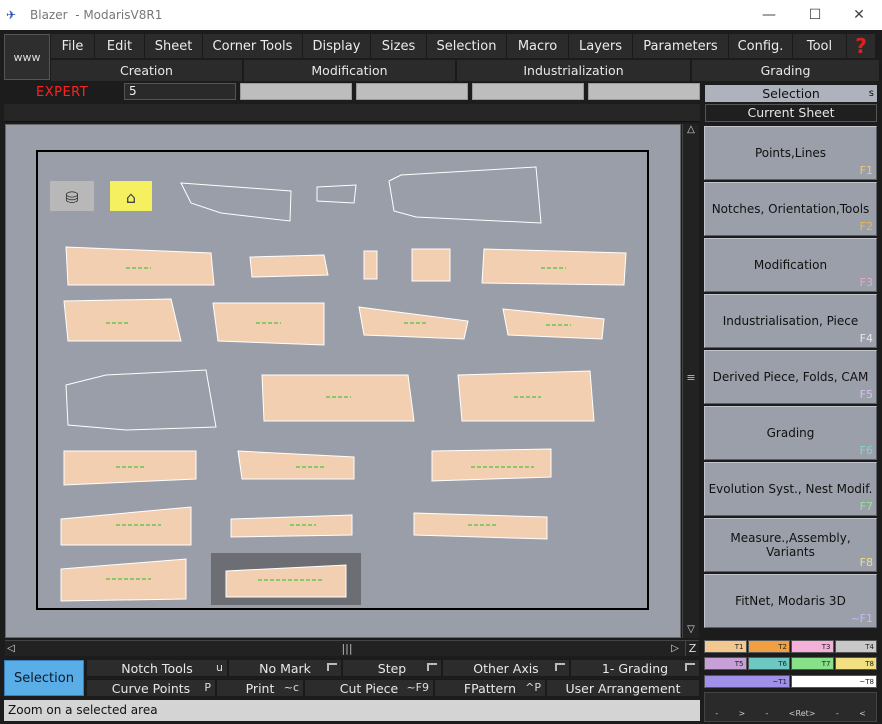  I want to click on scroll-grip-icon: ≡, so click(691, 378).